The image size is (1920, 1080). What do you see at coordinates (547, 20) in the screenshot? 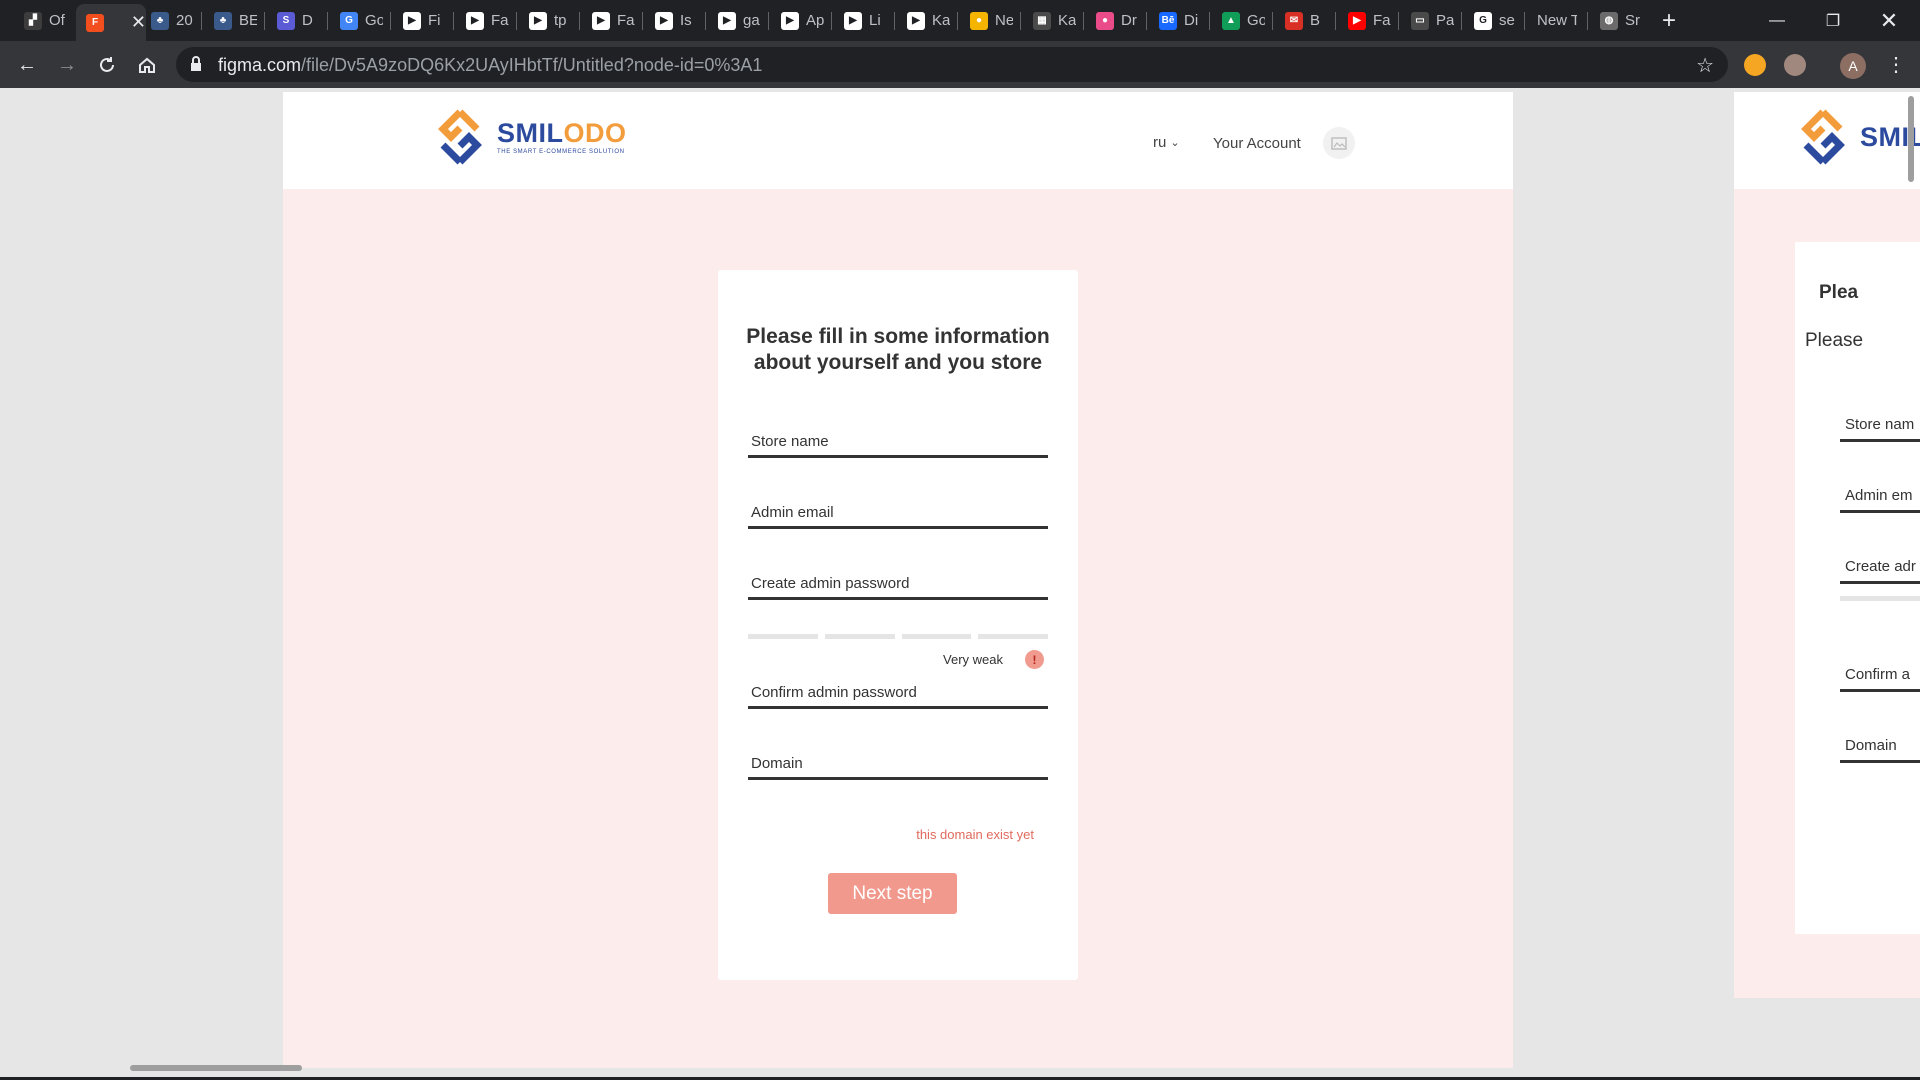
I see `browser-tab: ▶ tp` at bounding box center [547, 20].